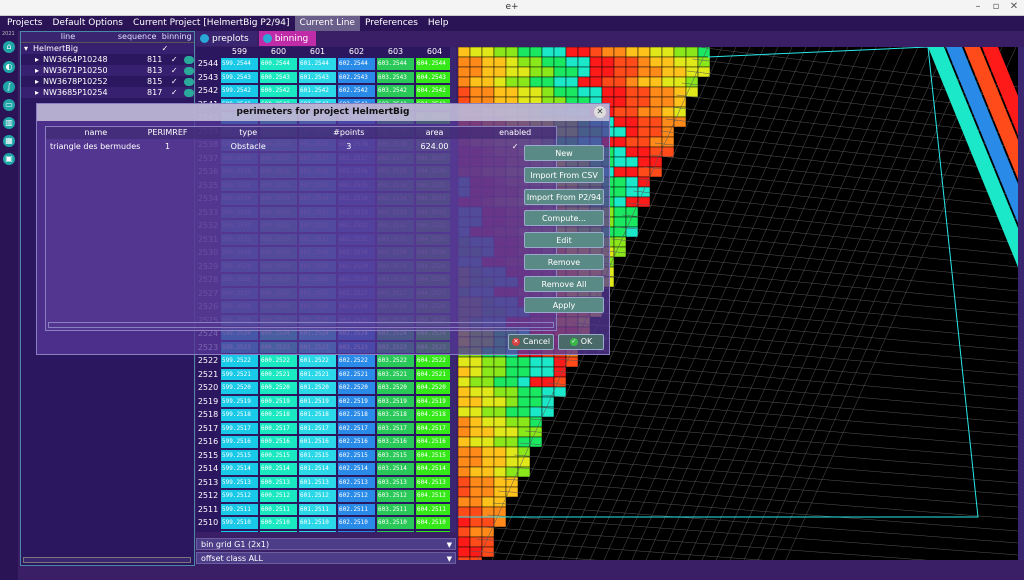 The image size is (1024, 580). What do you see at coordinates (287, 38) in the screenshot?
I see `tab-binning: binning` at bounding box center [287, 38].